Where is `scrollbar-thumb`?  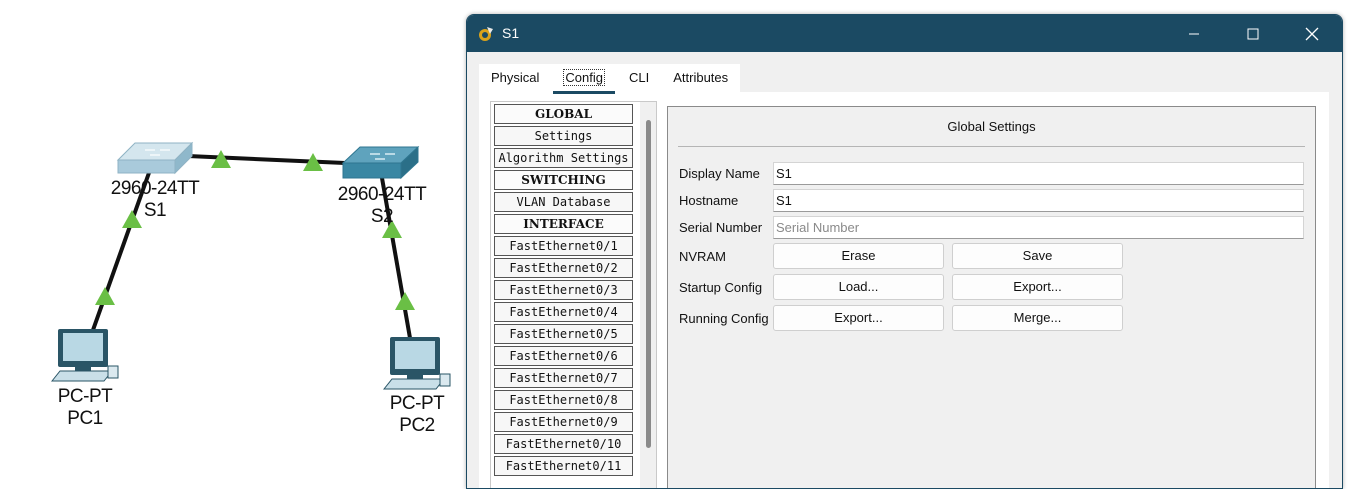 scrollbar-thumb is located at coordinates (648, 284).